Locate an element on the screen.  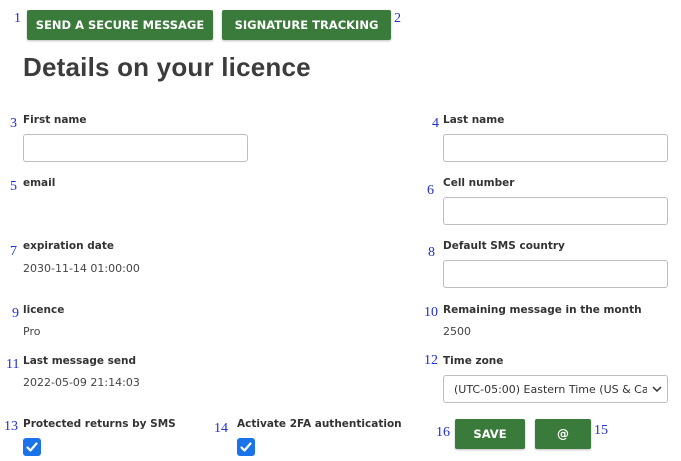
marker-1: 1 is located at coordinates (17, 18).